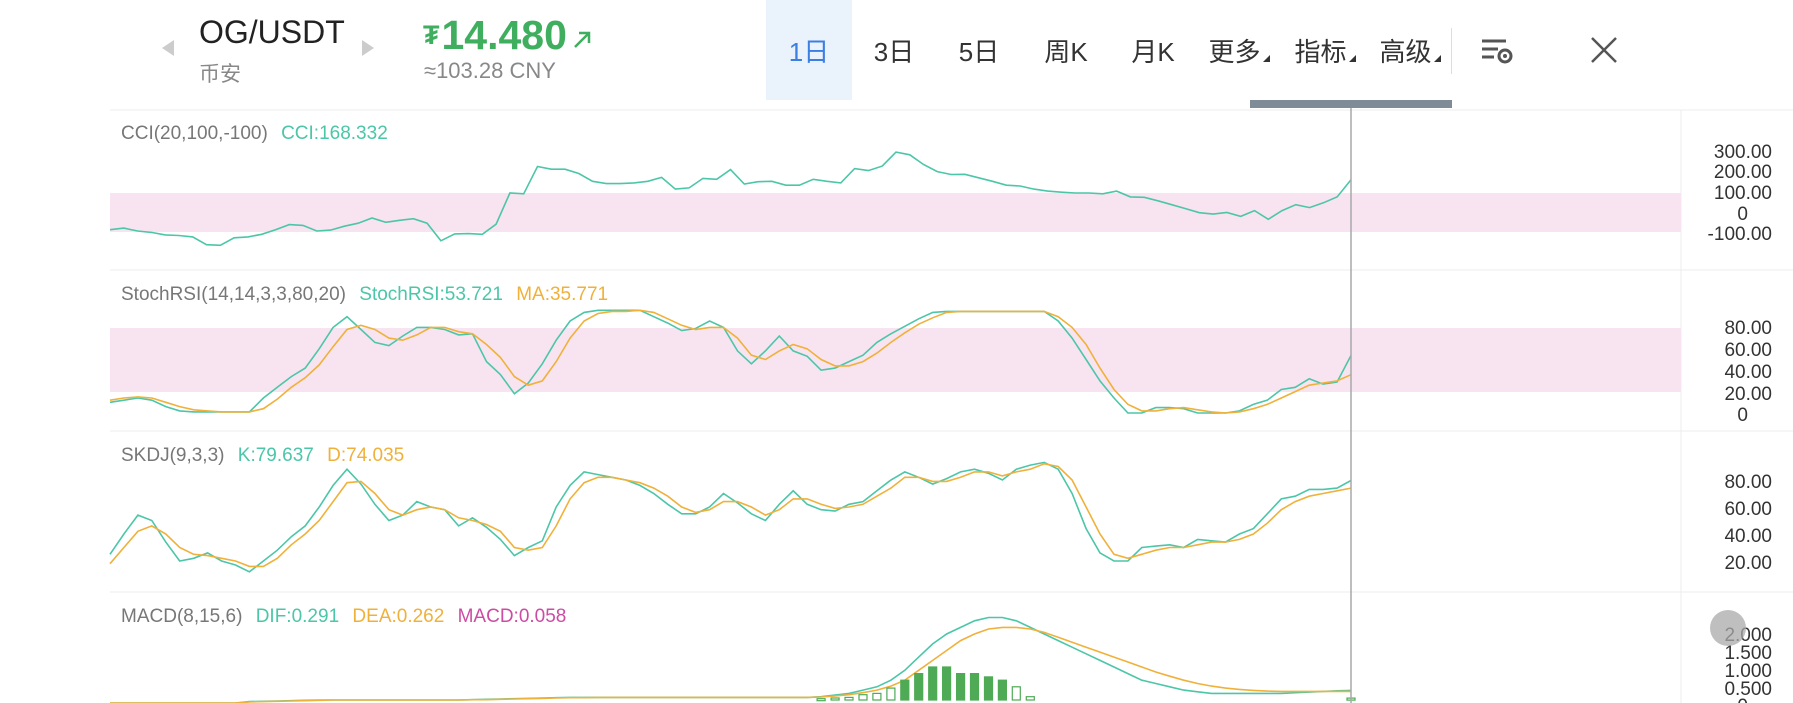 The height and width of the screenshot is (703, 1793). What do you see at coordinates (1748, 523) in the screenshot?
I see `skdj-axis: 80.00 60.00 40.00 20.00` at bounding box center [1748, 523].